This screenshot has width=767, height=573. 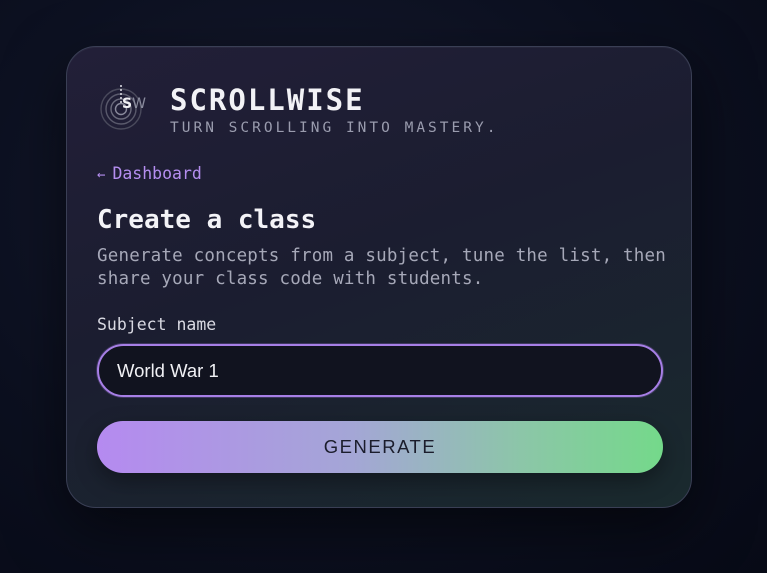 What do you see at coordinates (267, 100) in the screenshot?
I see `brand-title: SCROLLWISE` at bounding box center [267, 100].